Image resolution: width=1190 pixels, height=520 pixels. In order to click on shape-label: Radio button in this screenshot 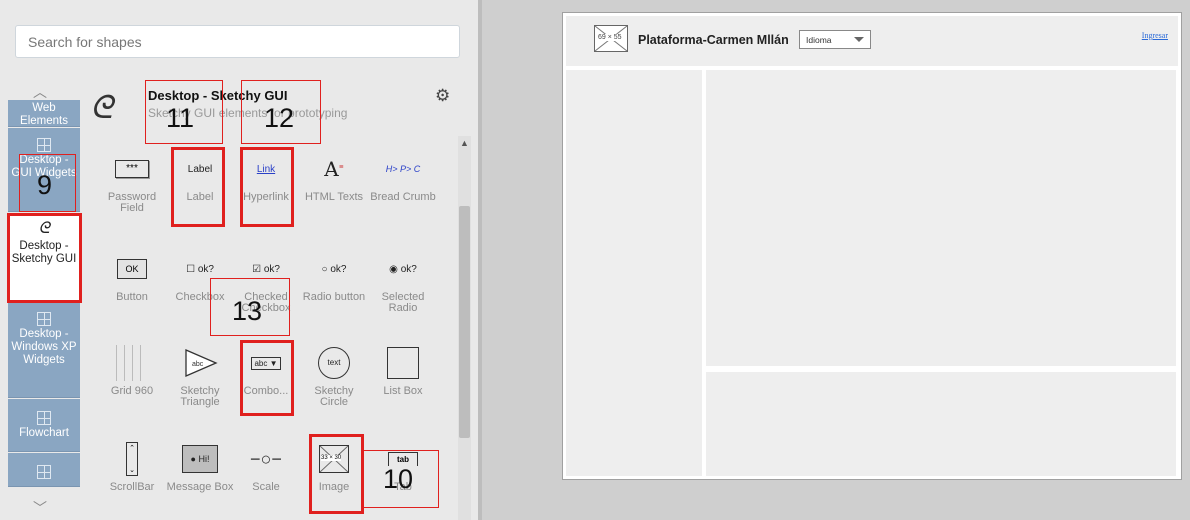, I will do `click(334, 297)`.